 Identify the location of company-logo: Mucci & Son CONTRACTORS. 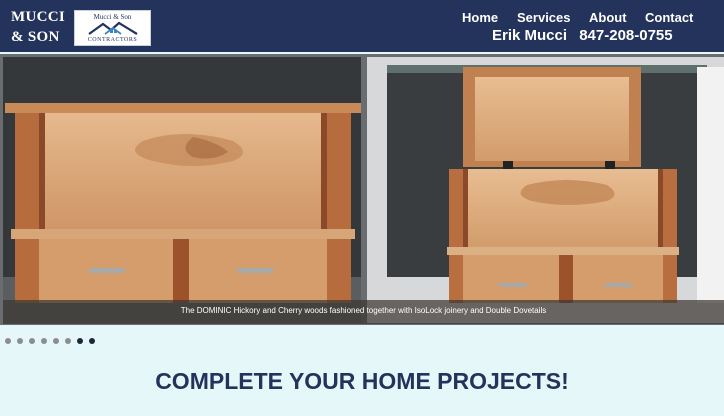
(112, 28).